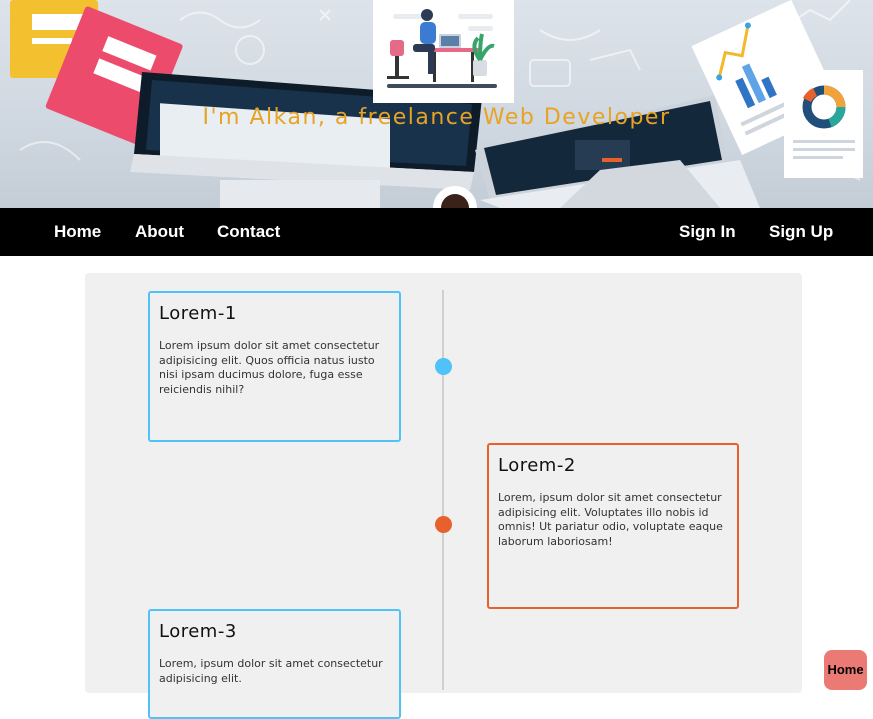 The image size is (873, 719). Describe the element at coordinates (77, 232) in the screenshot. I see `nav-home: Home` at that location.